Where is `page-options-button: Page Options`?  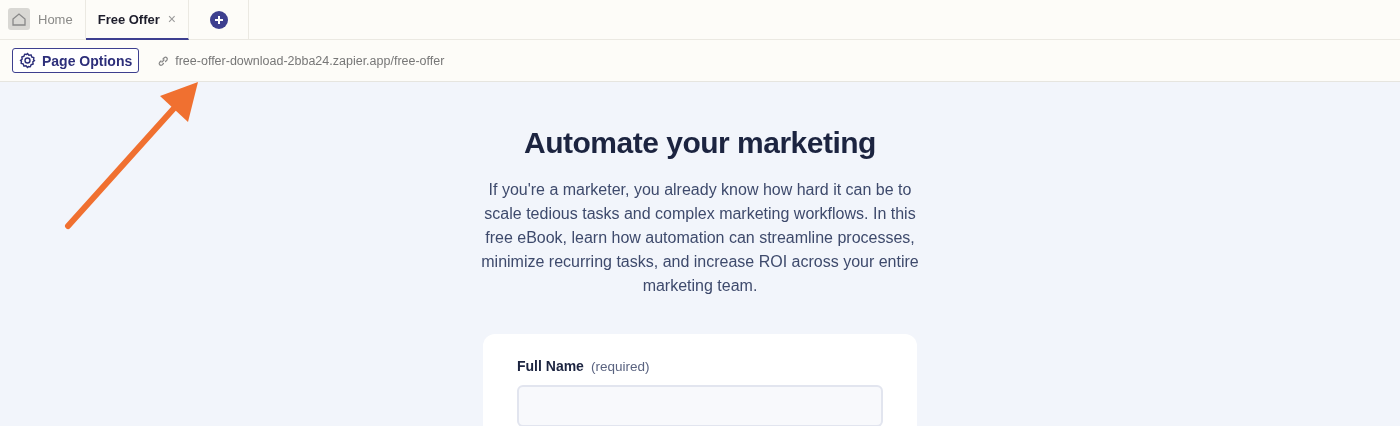
page-options-button: Page Options is located at coordinates (76, 60).